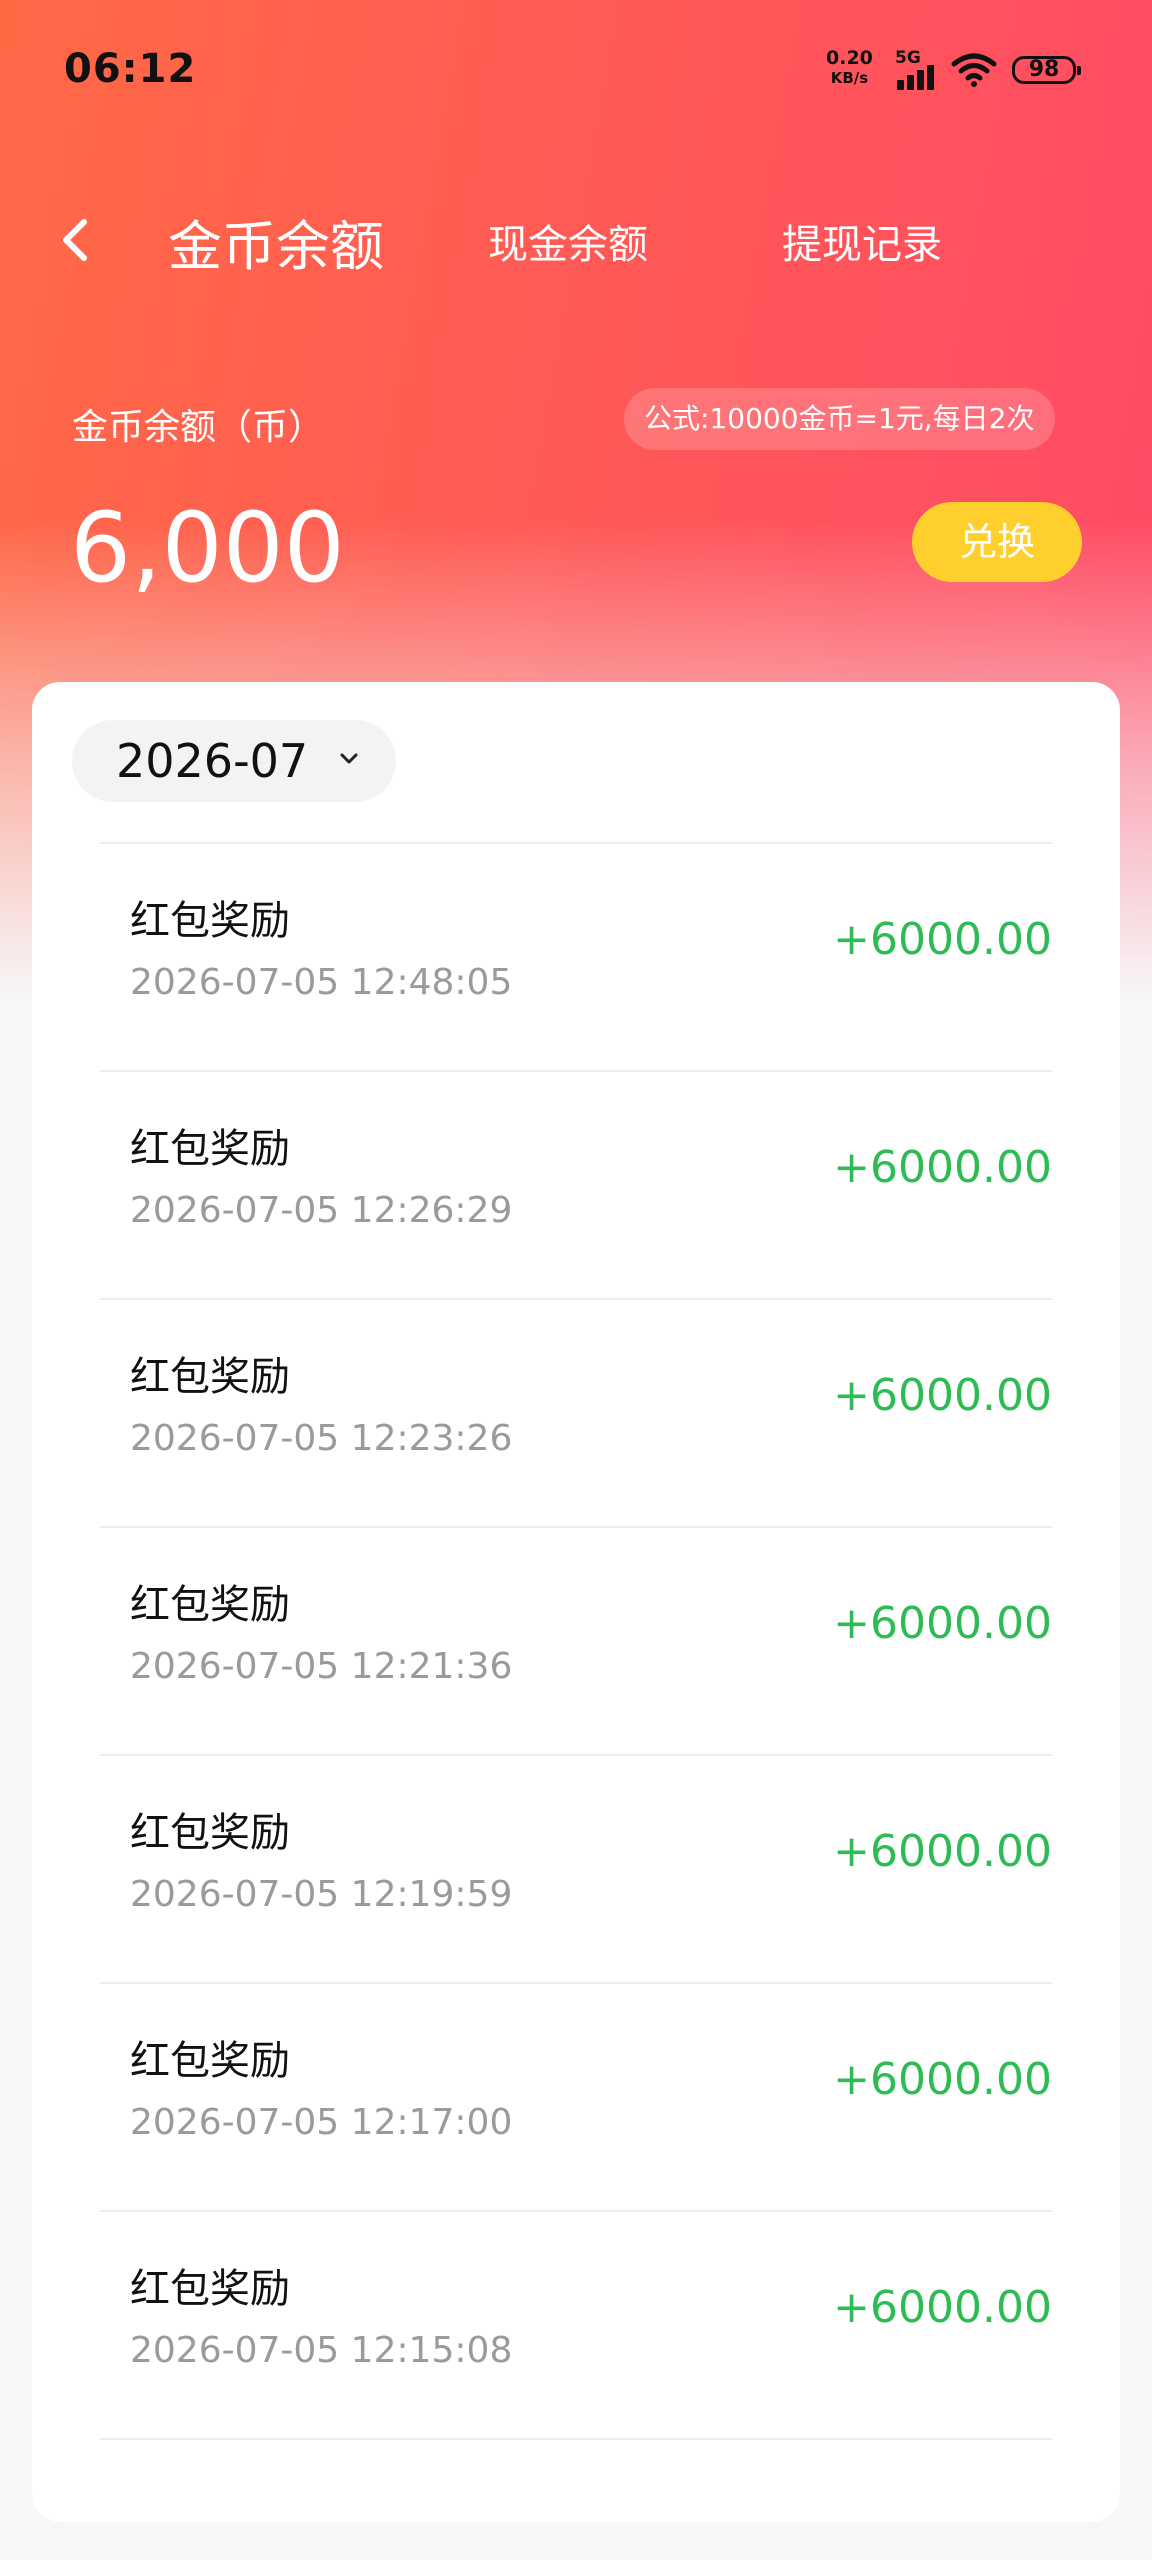  Describe the element at coordinates (1046, 70) in the screenshot. I see `battery-indicator: 98` at that location.